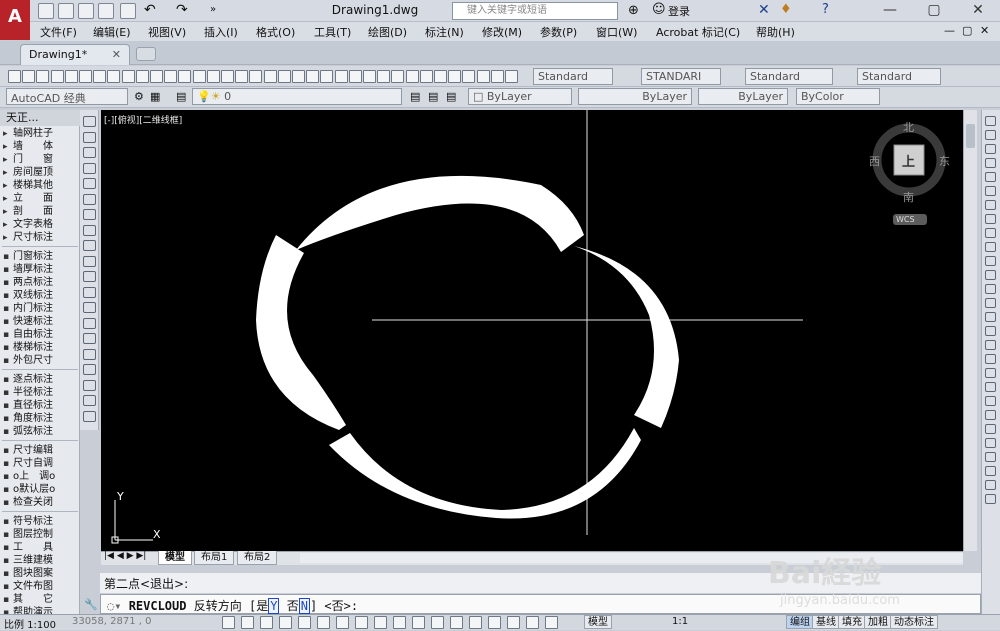 The width and height of the screenshot is (1000, 631). I want to click on palette-item: ▪ 直径标注, so click(40, 405).